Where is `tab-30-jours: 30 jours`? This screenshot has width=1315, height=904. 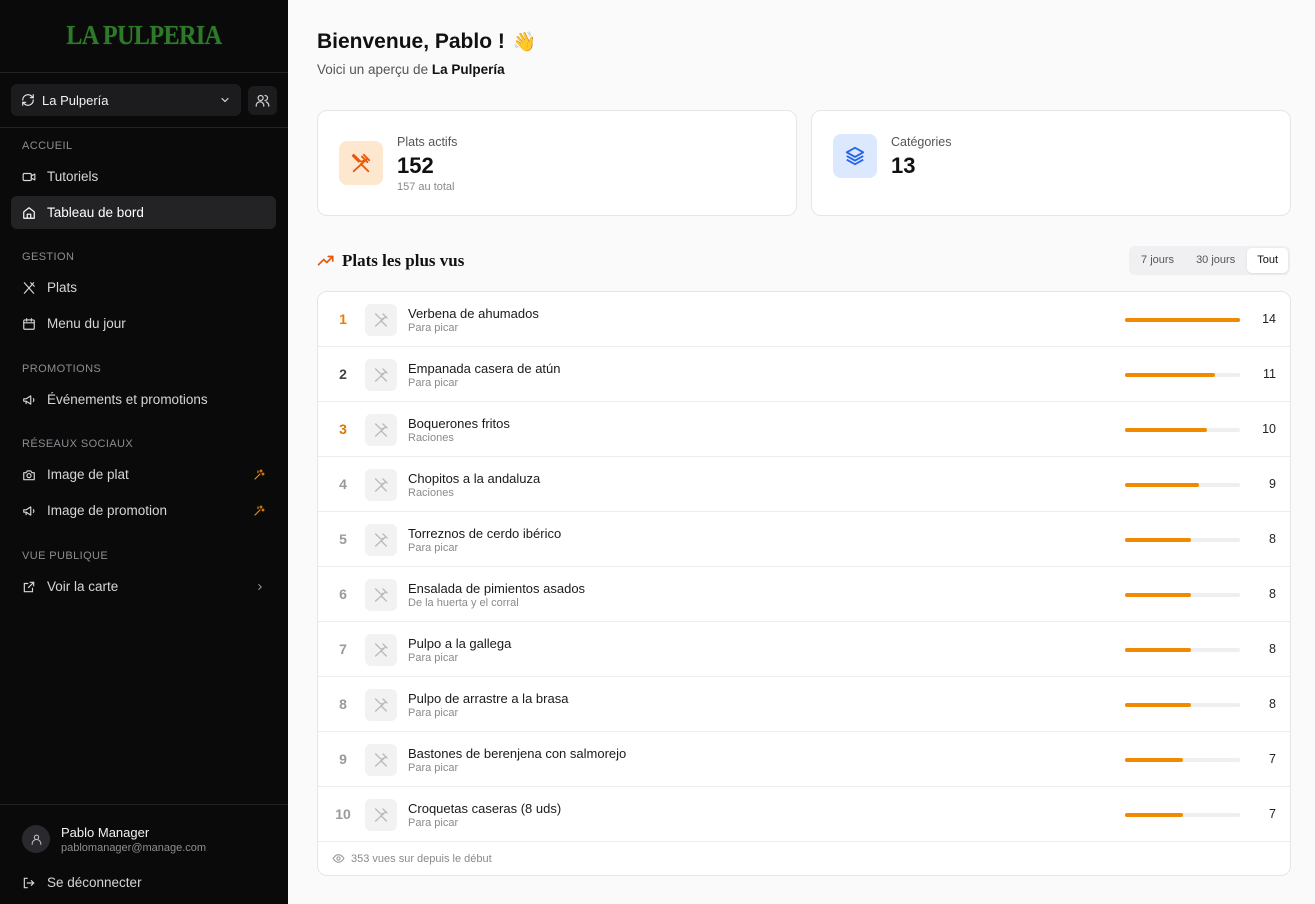 tab-30-jours: 30 jours is located at coordinates (1215, 260).